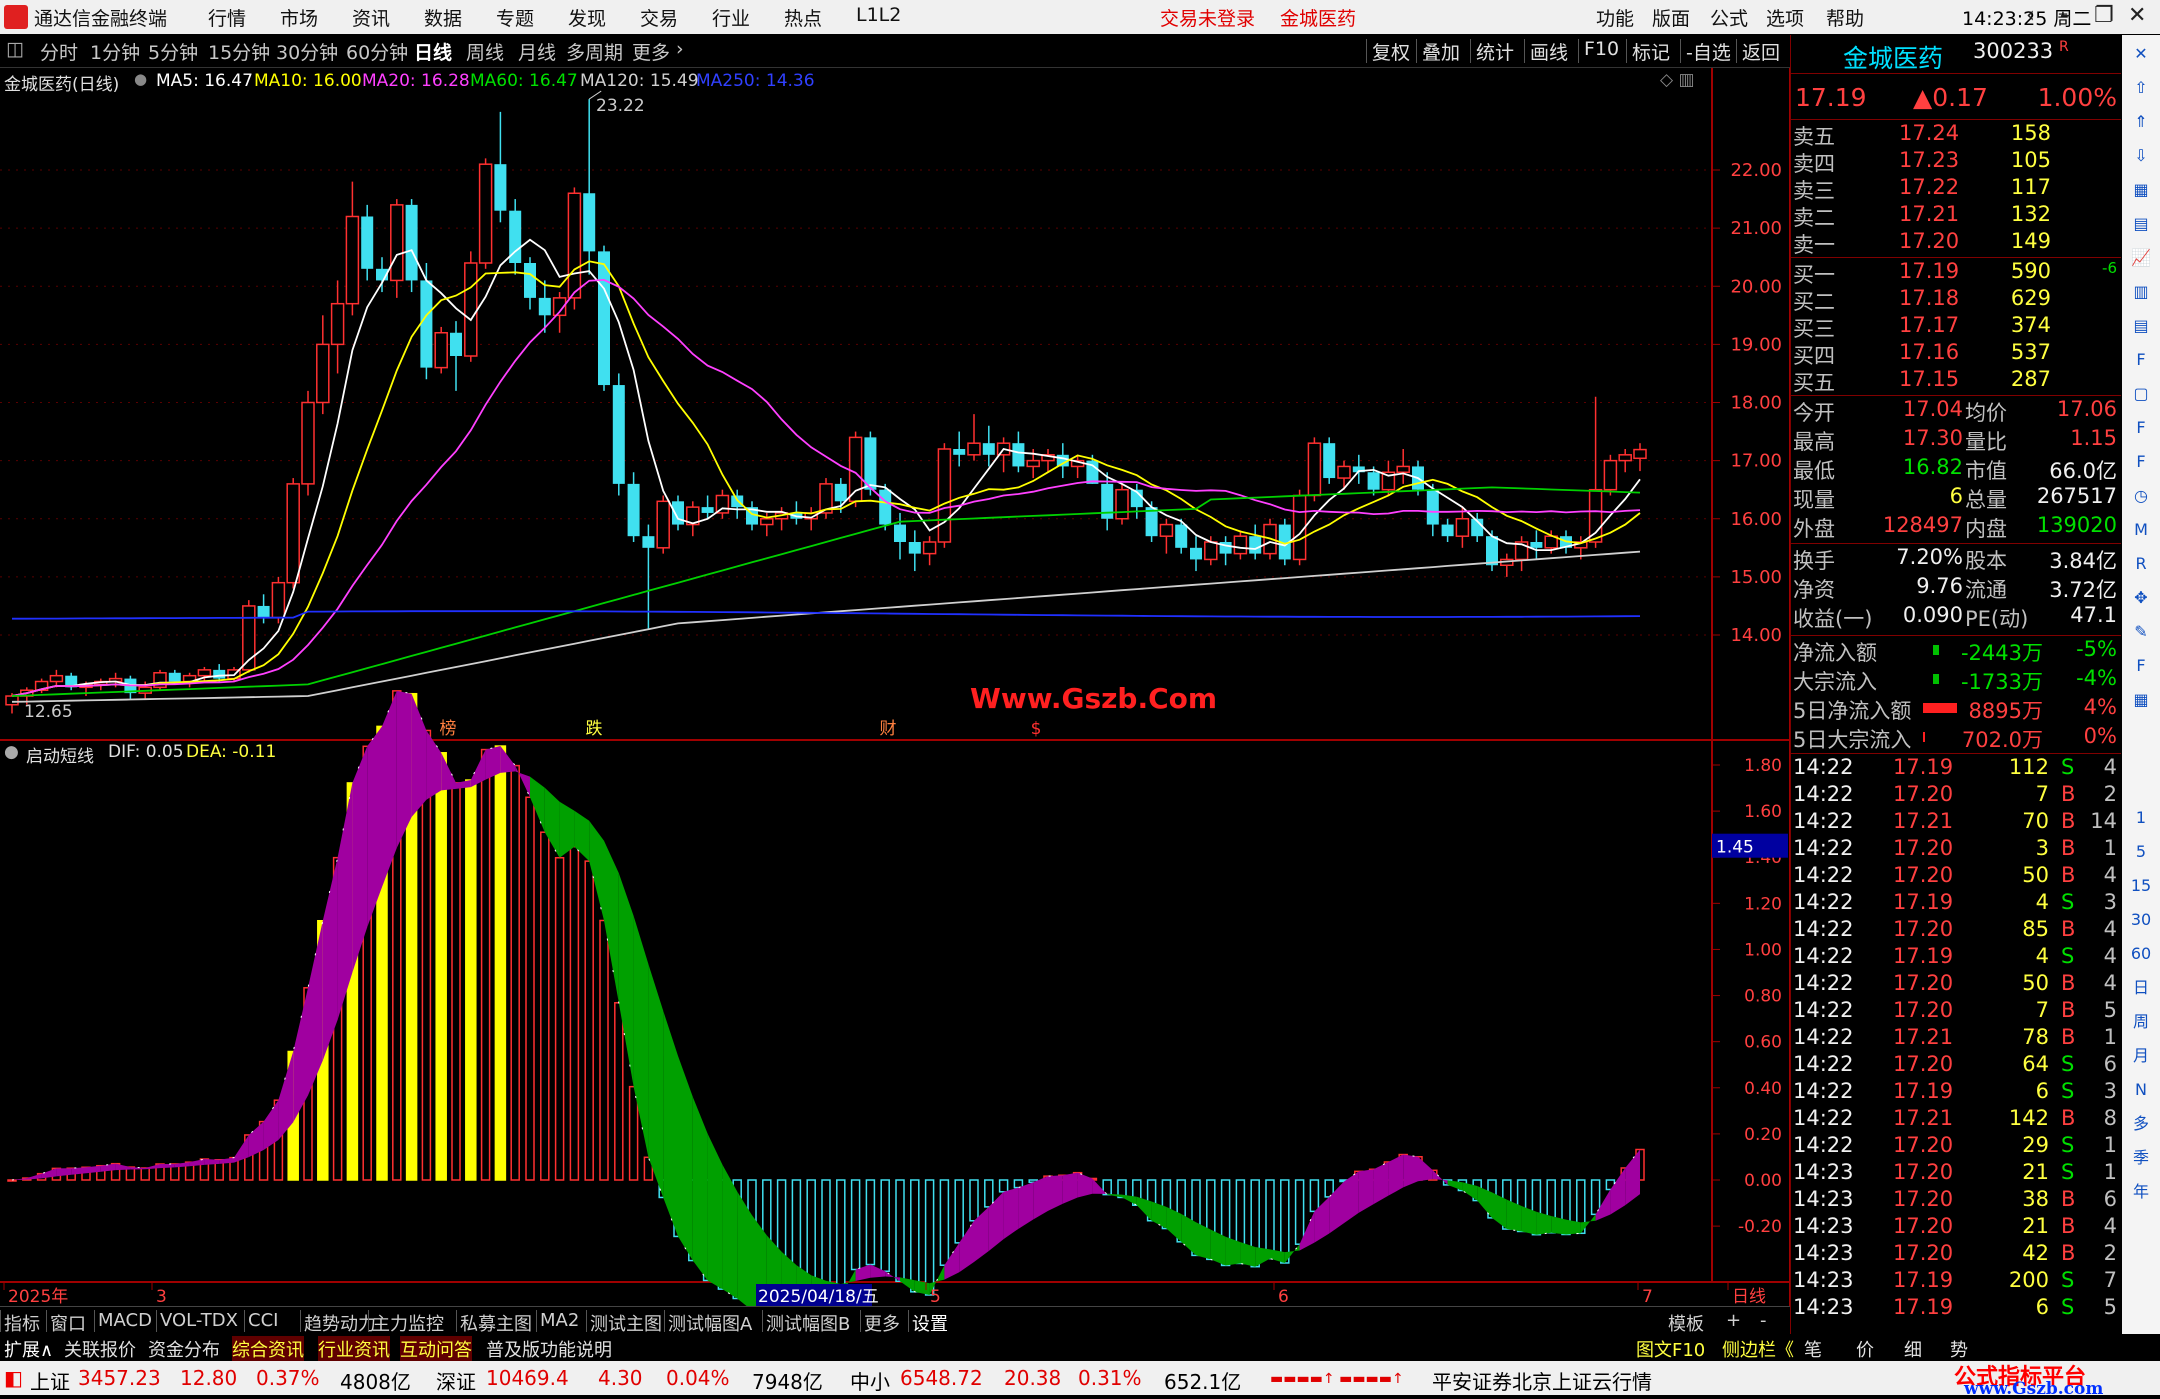 This screenshot has height=1399, width=2160. Describe the element at coordinates (2141, 818) in the screenshot. I see `side-period-0: 1` at that location.